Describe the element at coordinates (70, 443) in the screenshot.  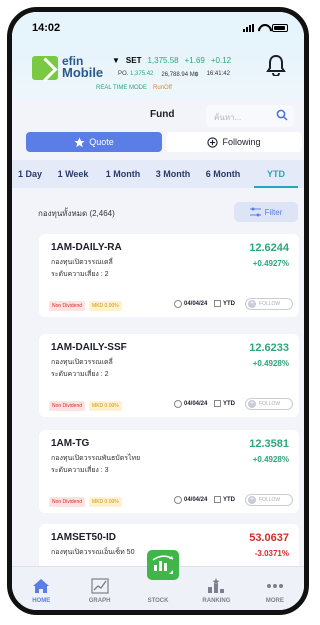
I see `fund-name: 1AM-TG` at that location.